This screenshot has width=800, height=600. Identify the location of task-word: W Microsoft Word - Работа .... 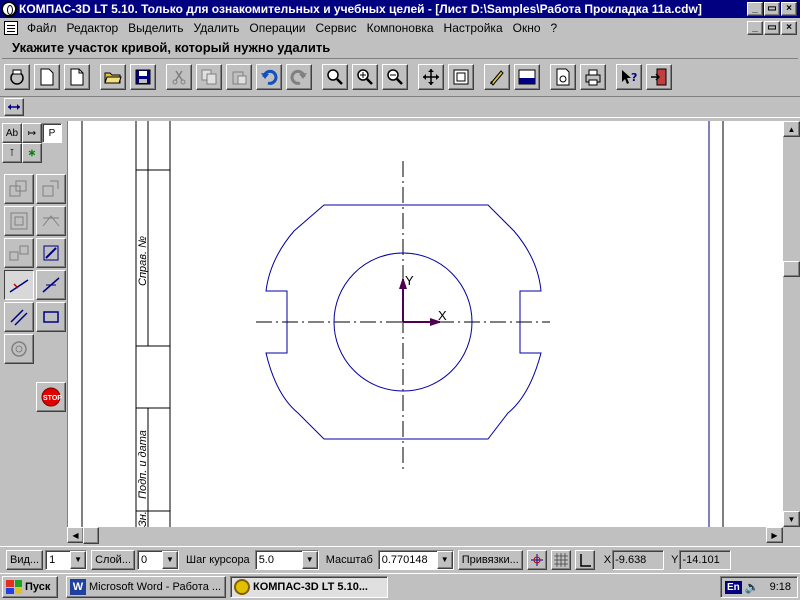
(146, 587).